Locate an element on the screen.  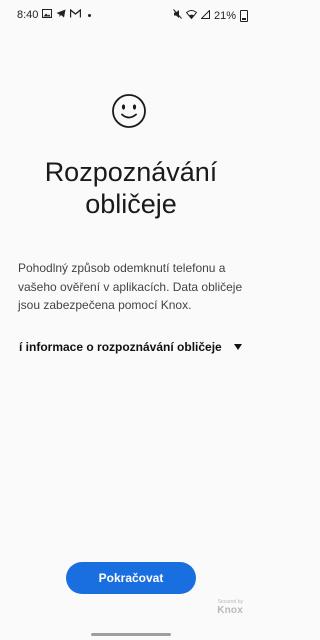
knox-logo: Knox is located at coordinates (230, 610).